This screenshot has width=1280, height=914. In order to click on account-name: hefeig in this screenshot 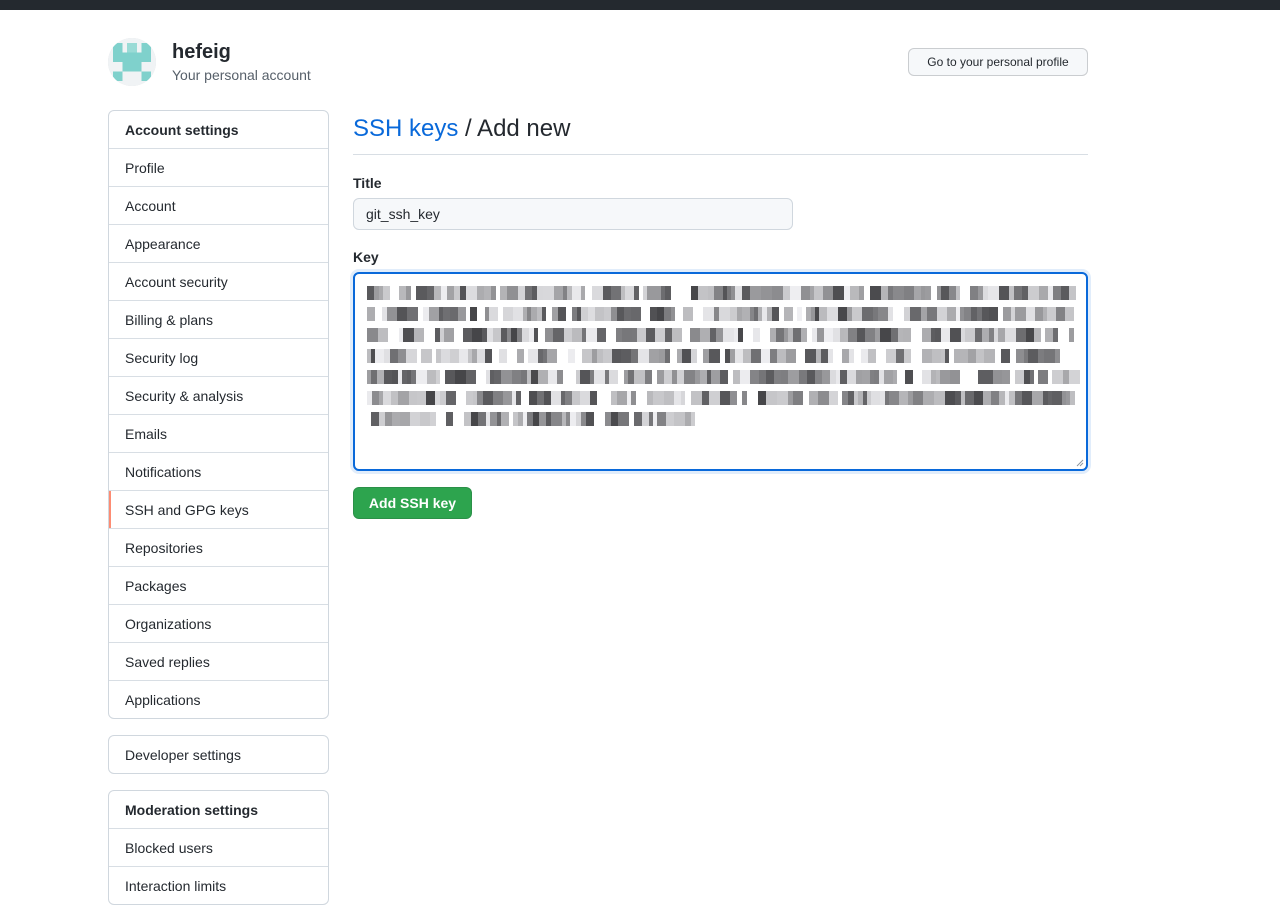, I will do `click(201, 52)`.